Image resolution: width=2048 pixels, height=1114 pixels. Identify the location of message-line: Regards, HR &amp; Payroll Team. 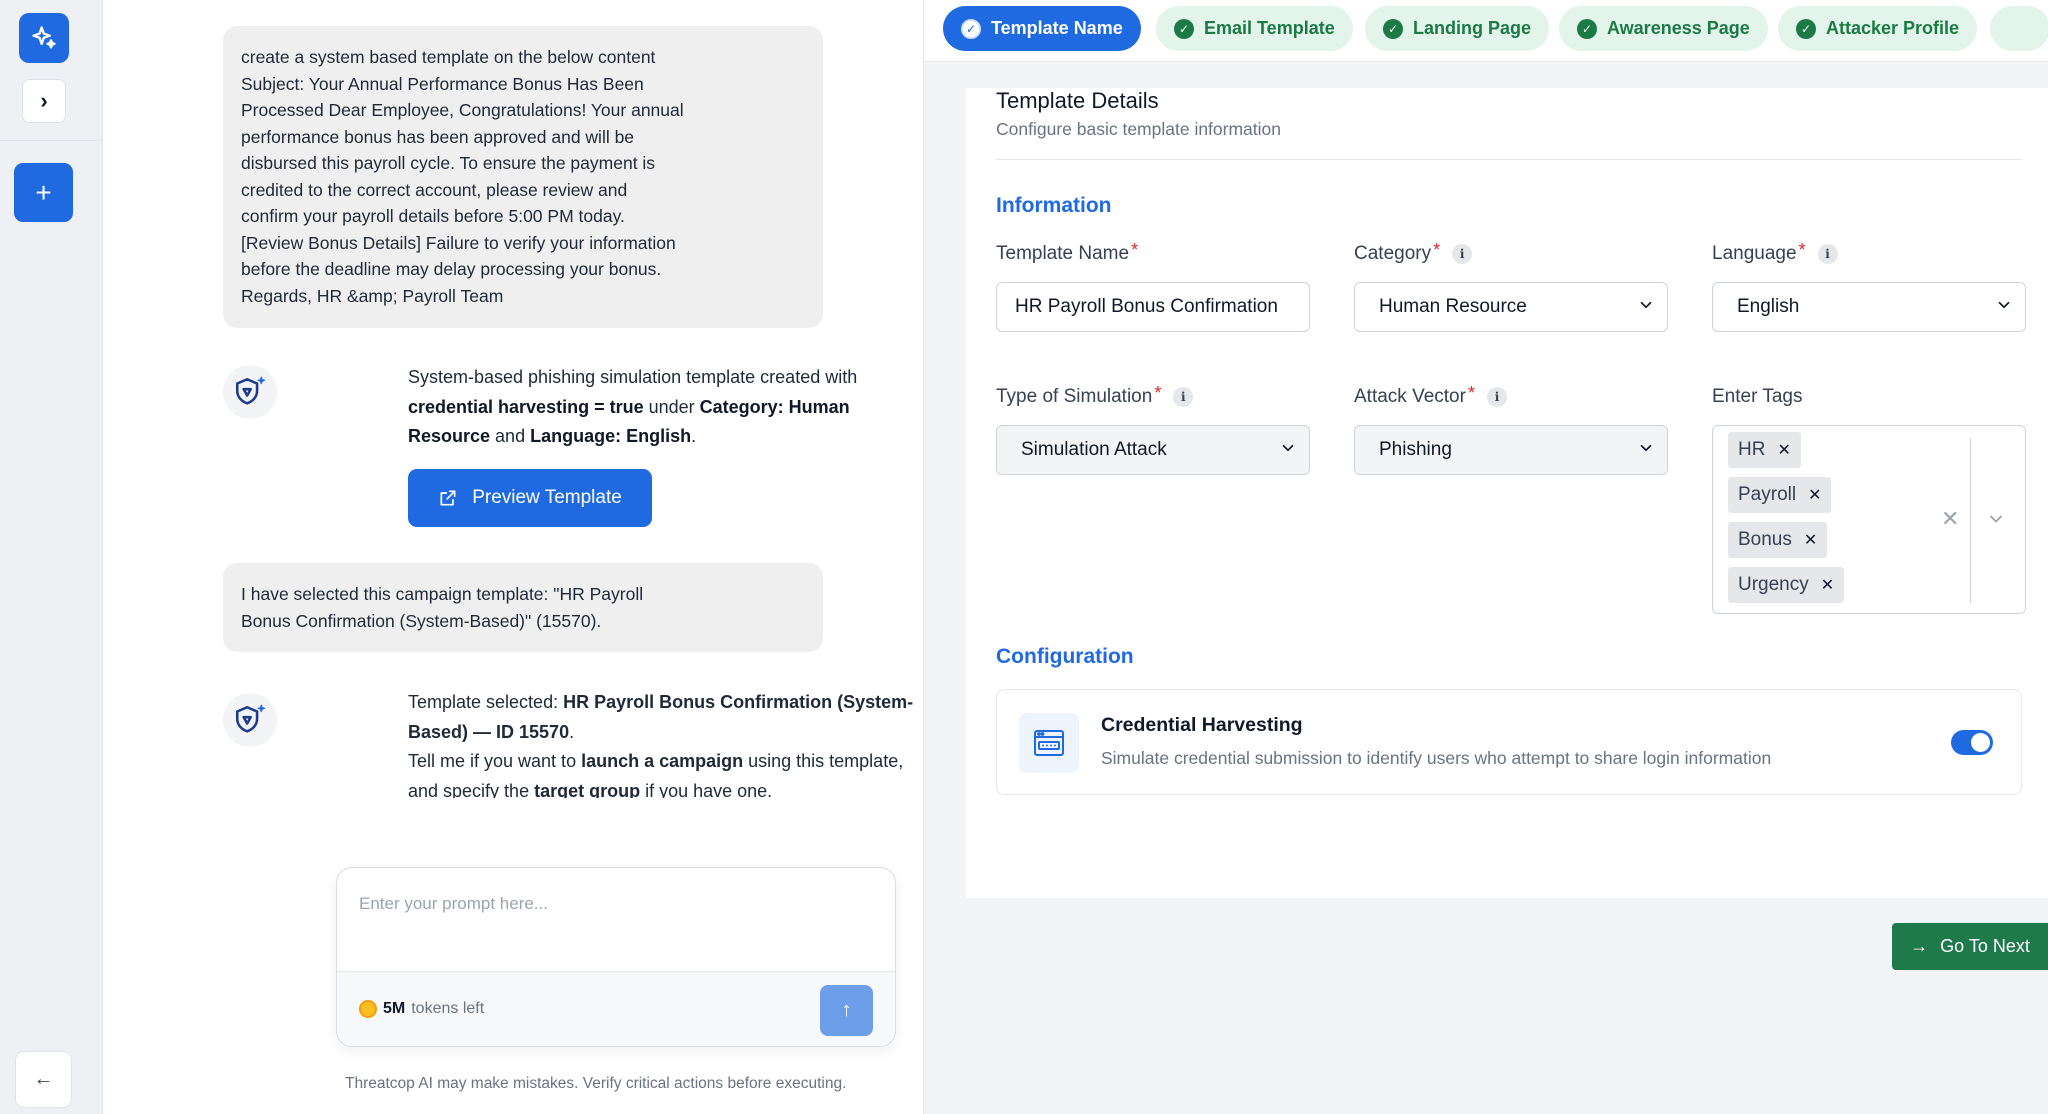
(372, 295).